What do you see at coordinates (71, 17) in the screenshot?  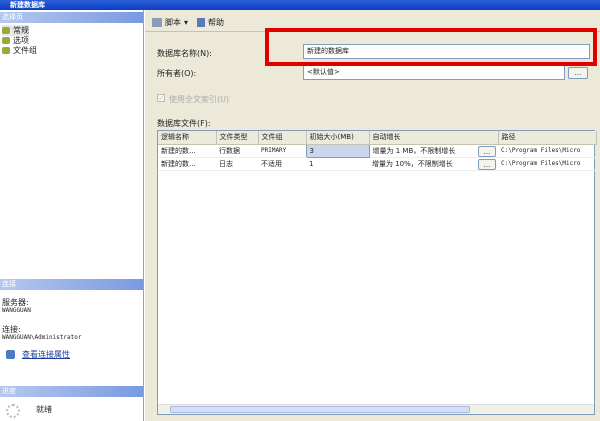 I see `select-page-header: 选择页` at bounding box center [71, 17].